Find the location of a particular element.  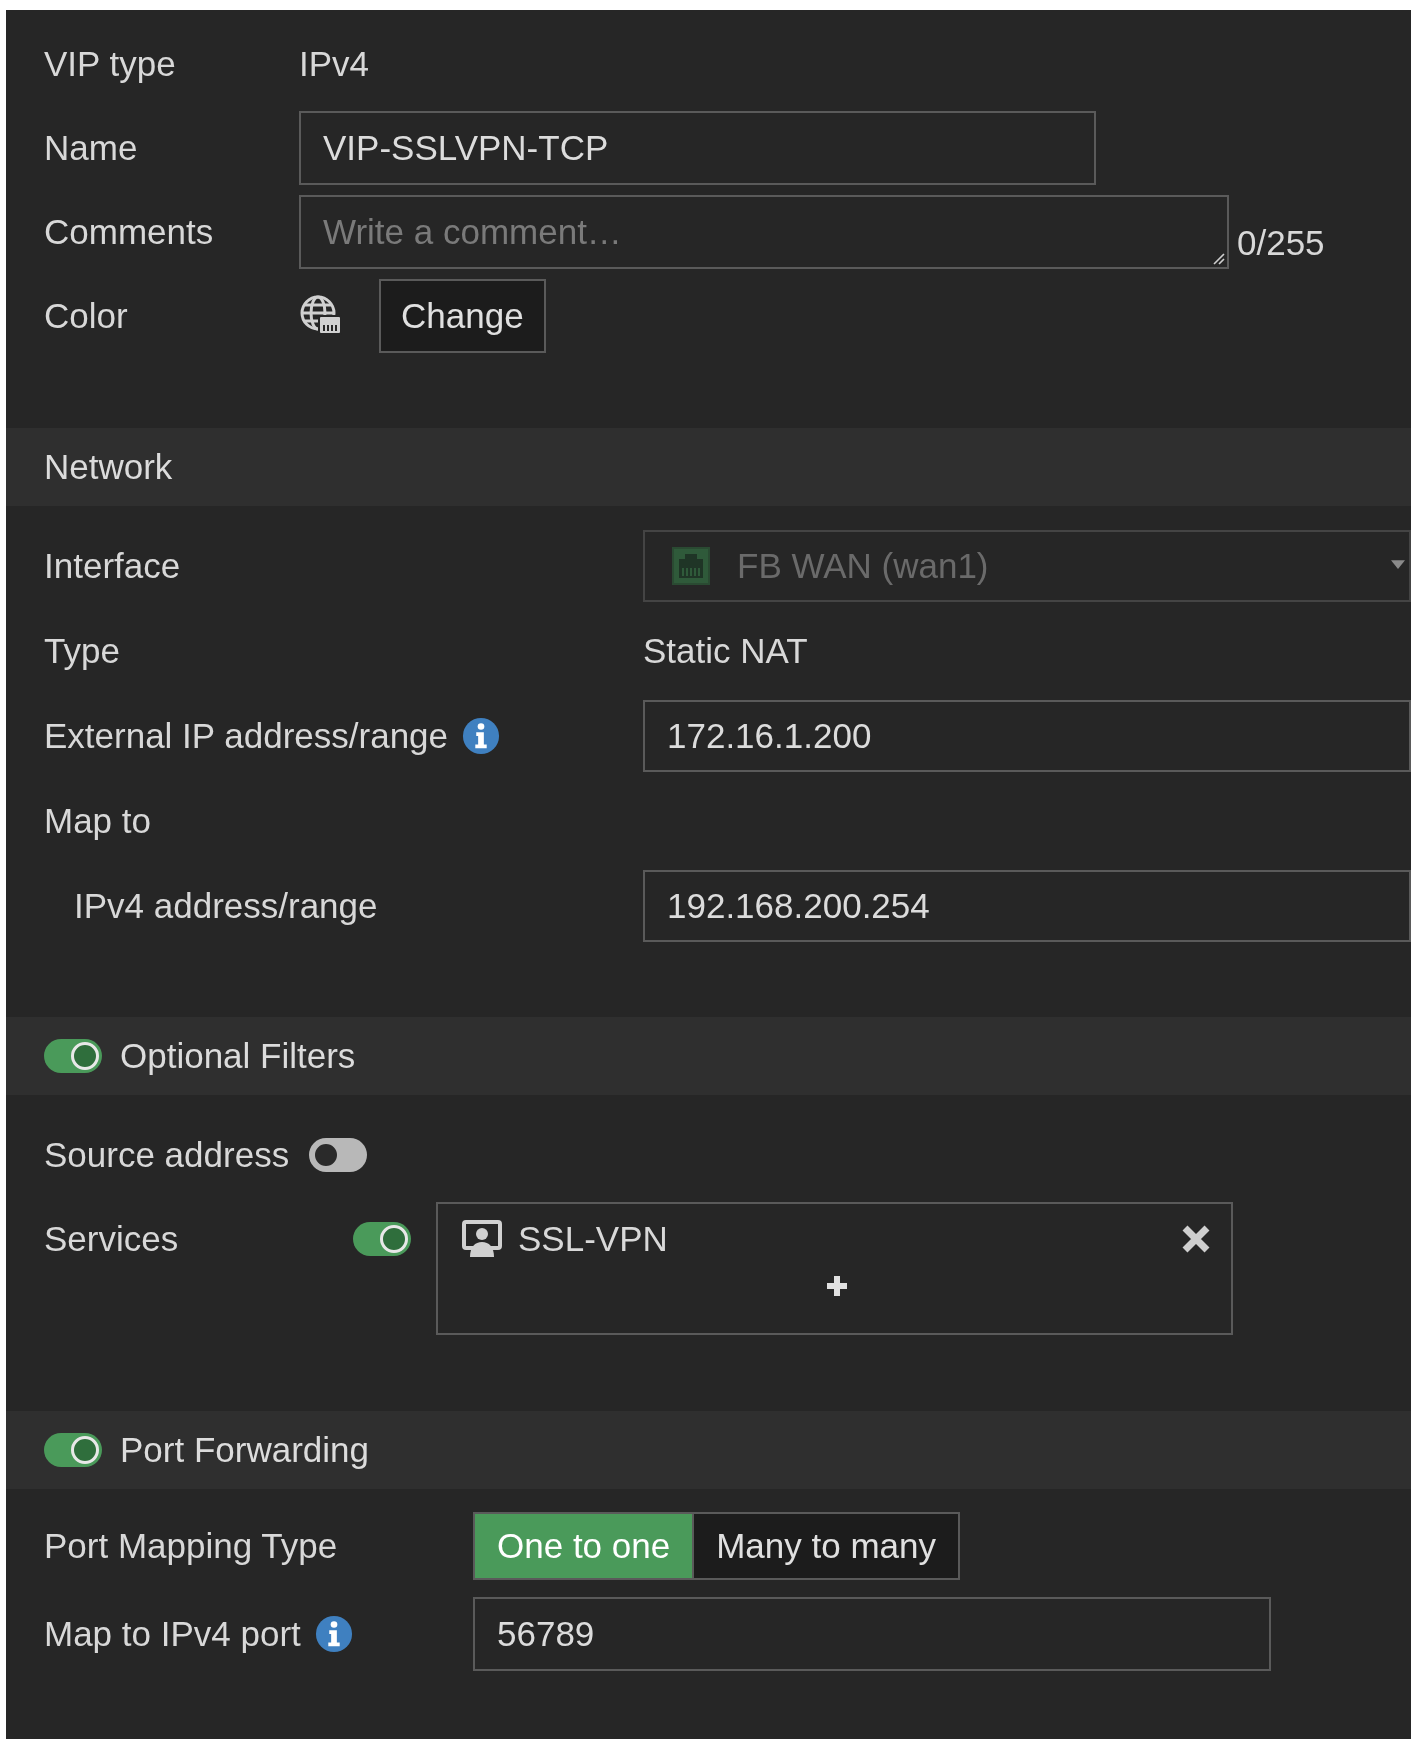

ethernet-port-icon is located at coordinates (691, 566).